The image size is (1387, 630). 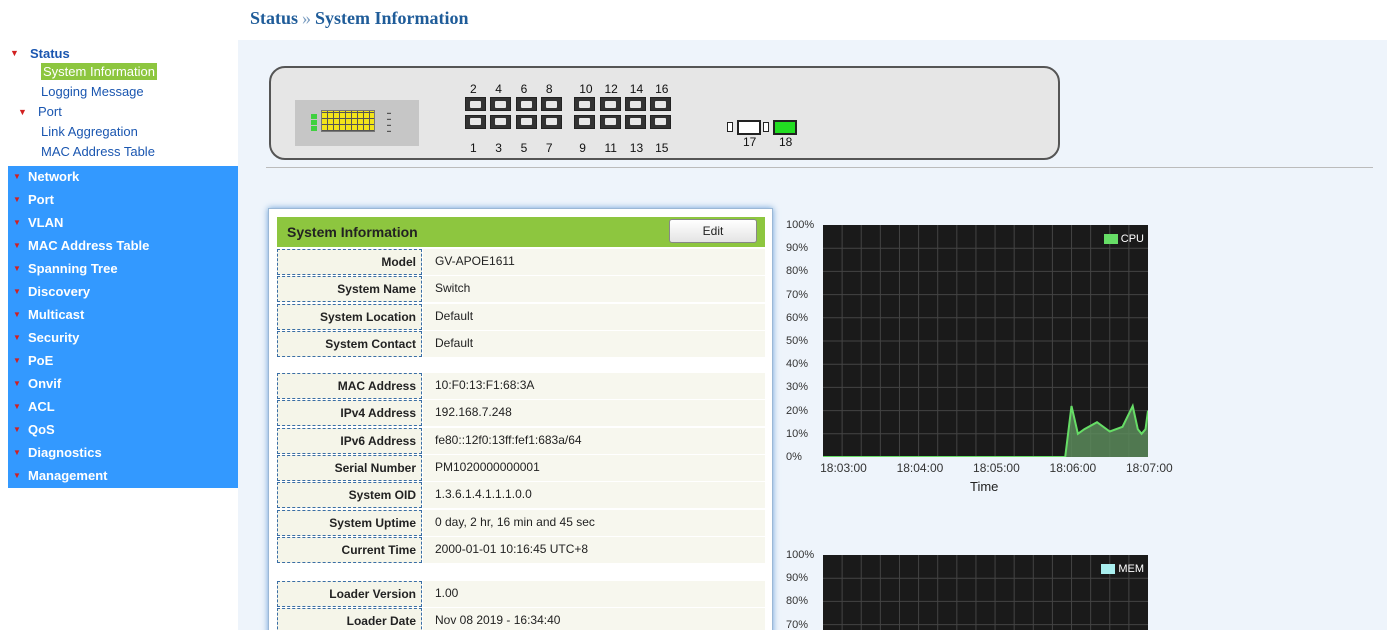 I want to click on info-row: Current Time 2000-01-01 10:16:45 UTC+8, so click(x=521, y=549).